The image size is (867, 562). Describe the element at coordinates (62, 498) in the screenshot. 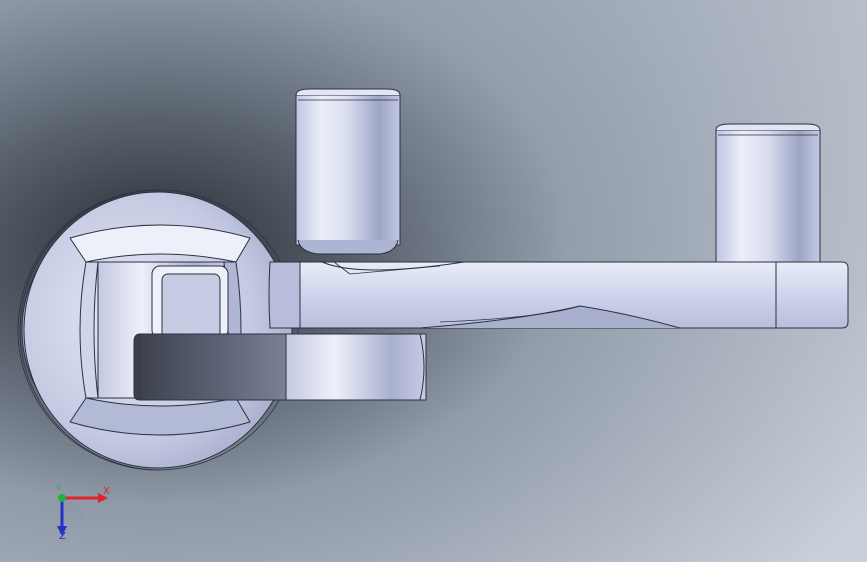

I see `y-axis-dot` at that location.